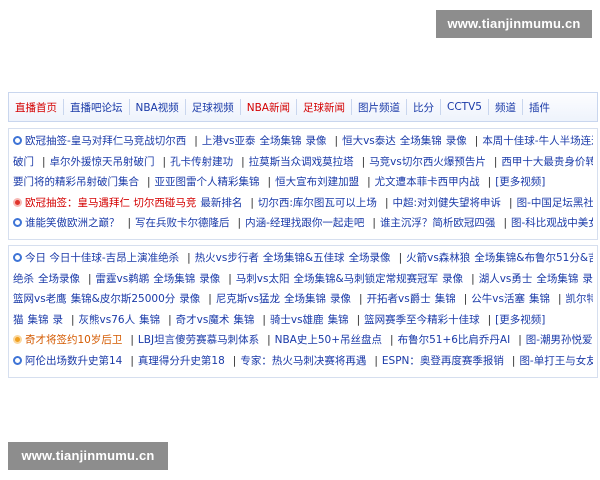 Image resolution: width=600 pixels, height=480 pixels. I want to click on news-link: 图-中国足坛黑社会, so click(555, 203).